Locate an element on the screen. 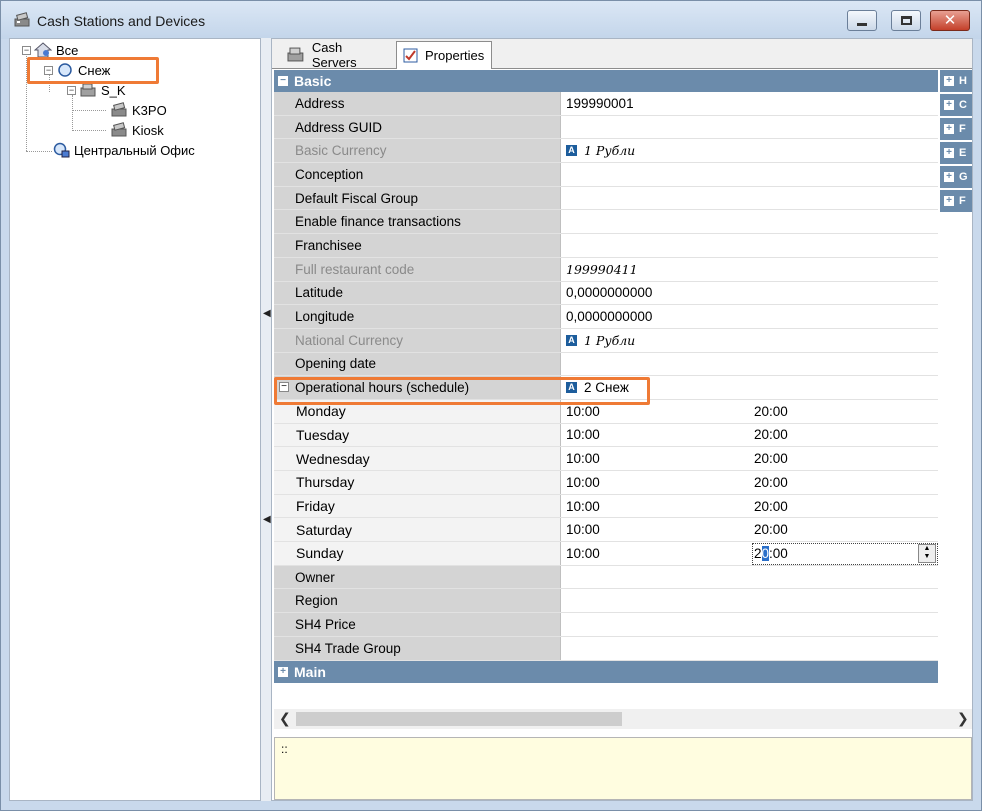  property-name: Default Fiscal Group is located at coordinates (417, 198).